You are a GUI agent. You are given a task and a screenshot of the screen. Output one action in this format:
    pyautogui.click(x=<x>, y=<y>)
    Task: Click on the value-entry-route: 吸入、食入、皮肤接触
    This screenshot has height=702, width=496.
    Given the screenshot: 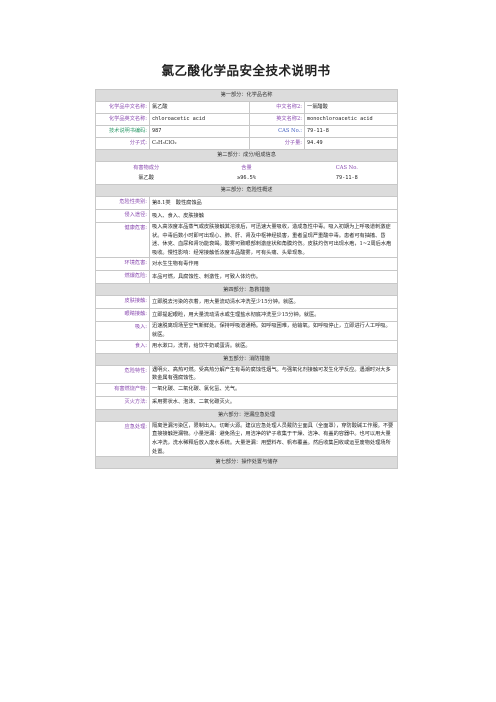 What is the action you would take?
    pyautogui.click(x=273, y=216)
    